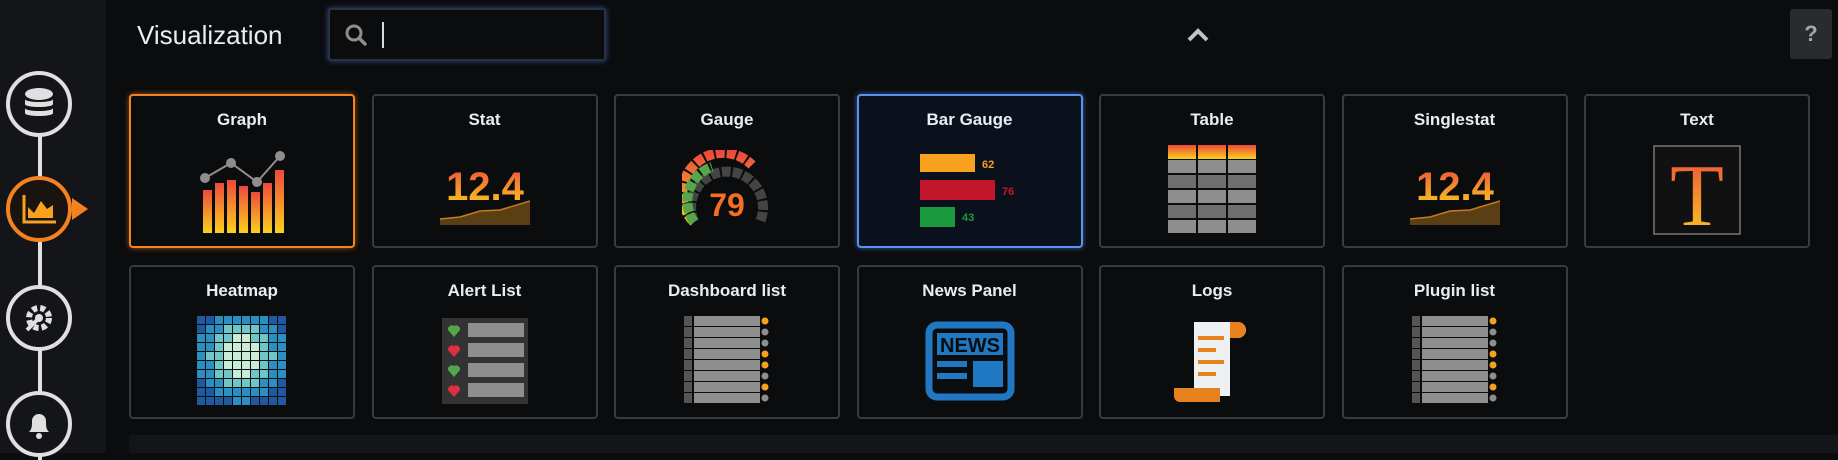  What do you see at coordinates (1811, 34) in the screenshot?
I see `help-button: ?` at bounding box center [1811, 34].